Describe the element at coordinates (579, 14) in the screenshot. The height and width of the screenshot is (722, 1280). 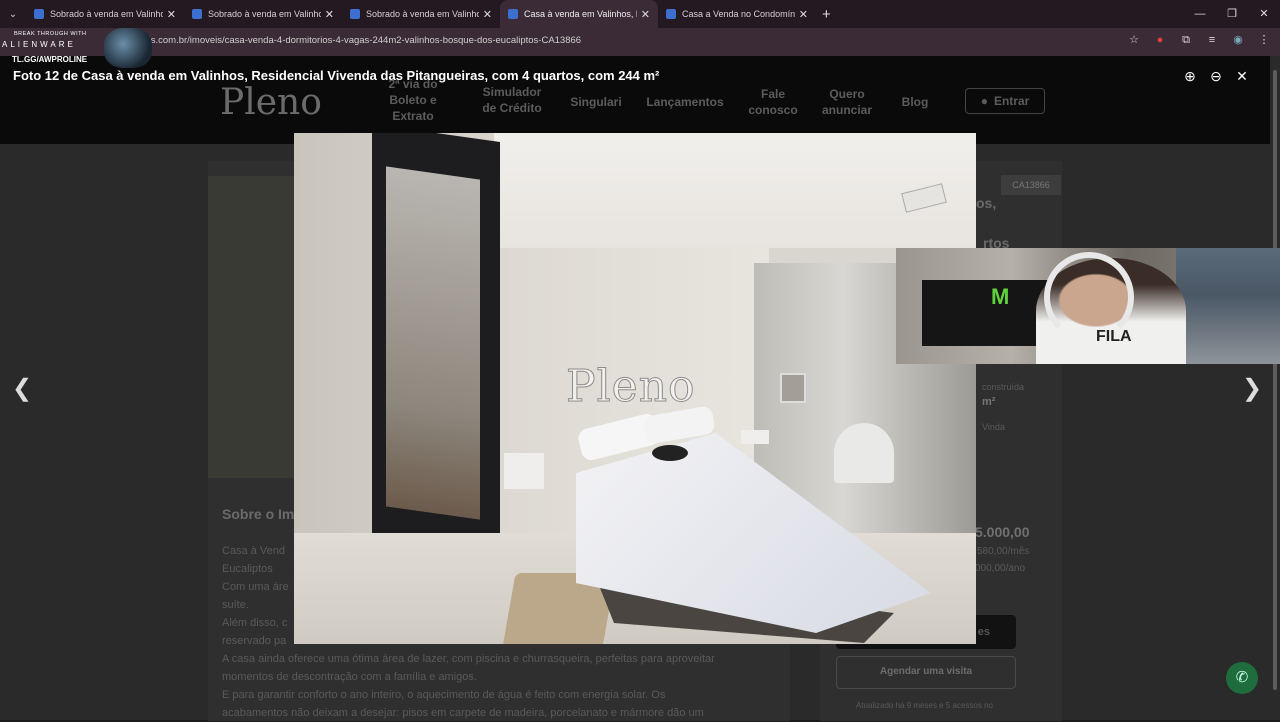
I see `tab-4-active: Casa à venda em Valinhos, Res ✕` at that location.